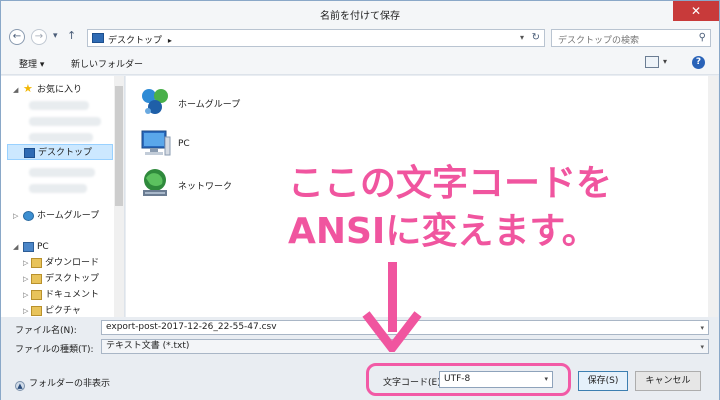 This screenshot has width=720, height=400. What do you see at coordinates (360, 63) in the screenshot?
I see `command-toolbar: 整理 ▾ 新しいフォルダー ▾ ?` at bounding box center [360, 63].